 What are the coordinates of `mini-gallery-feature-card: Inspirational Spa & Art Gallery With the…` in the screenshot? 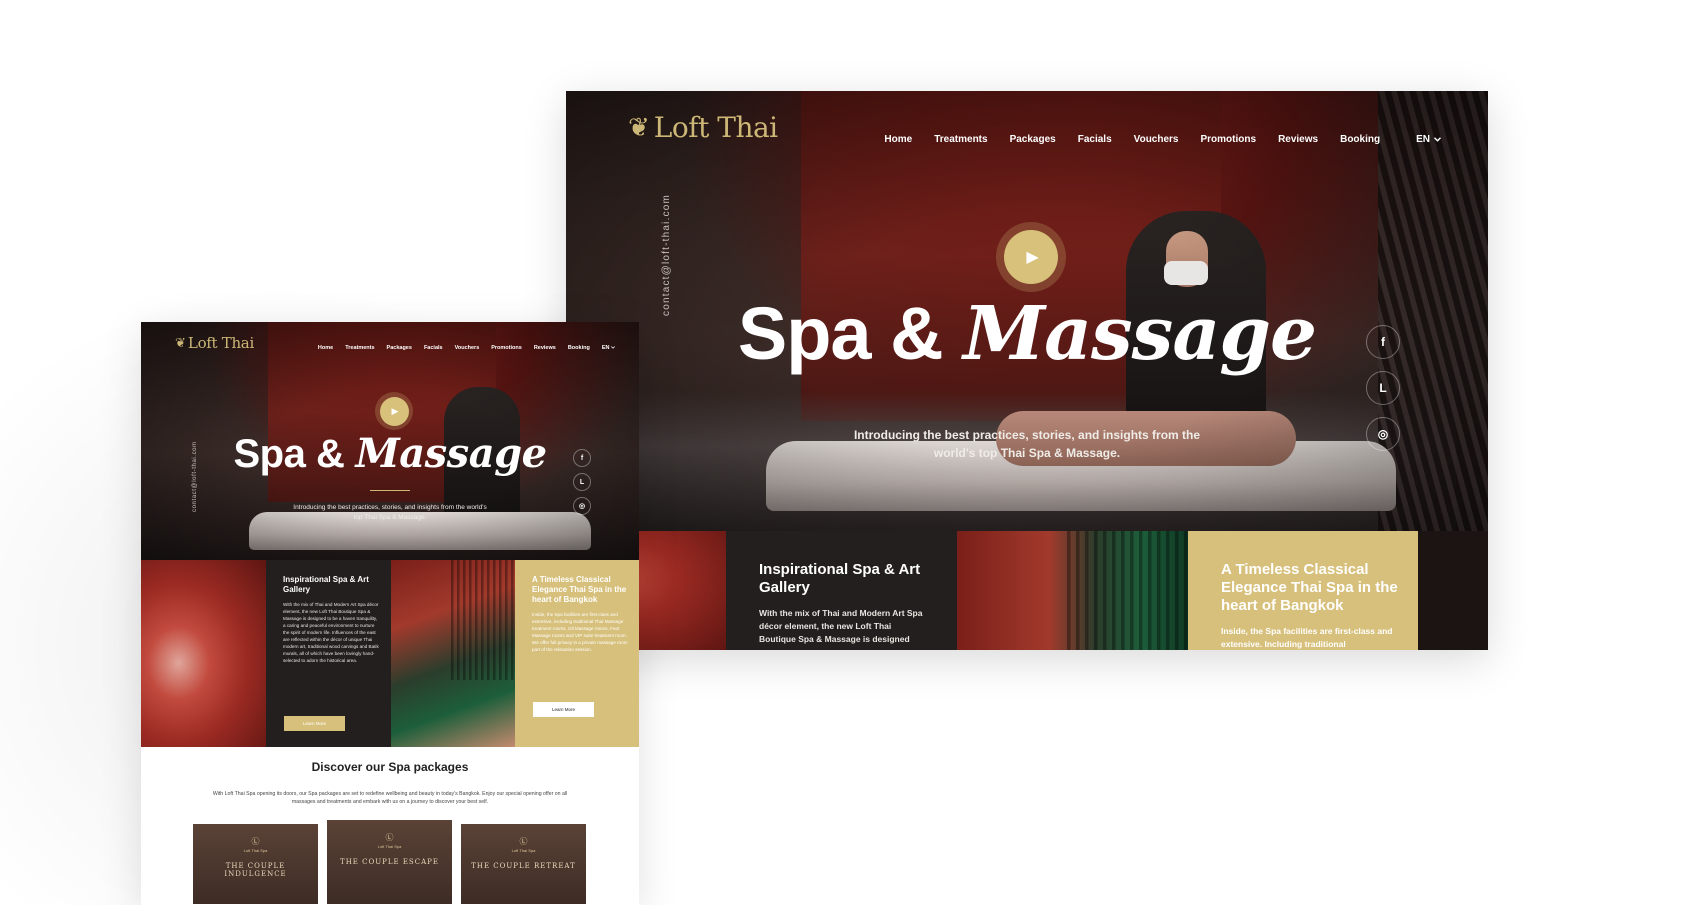 It's located at (328, 653).